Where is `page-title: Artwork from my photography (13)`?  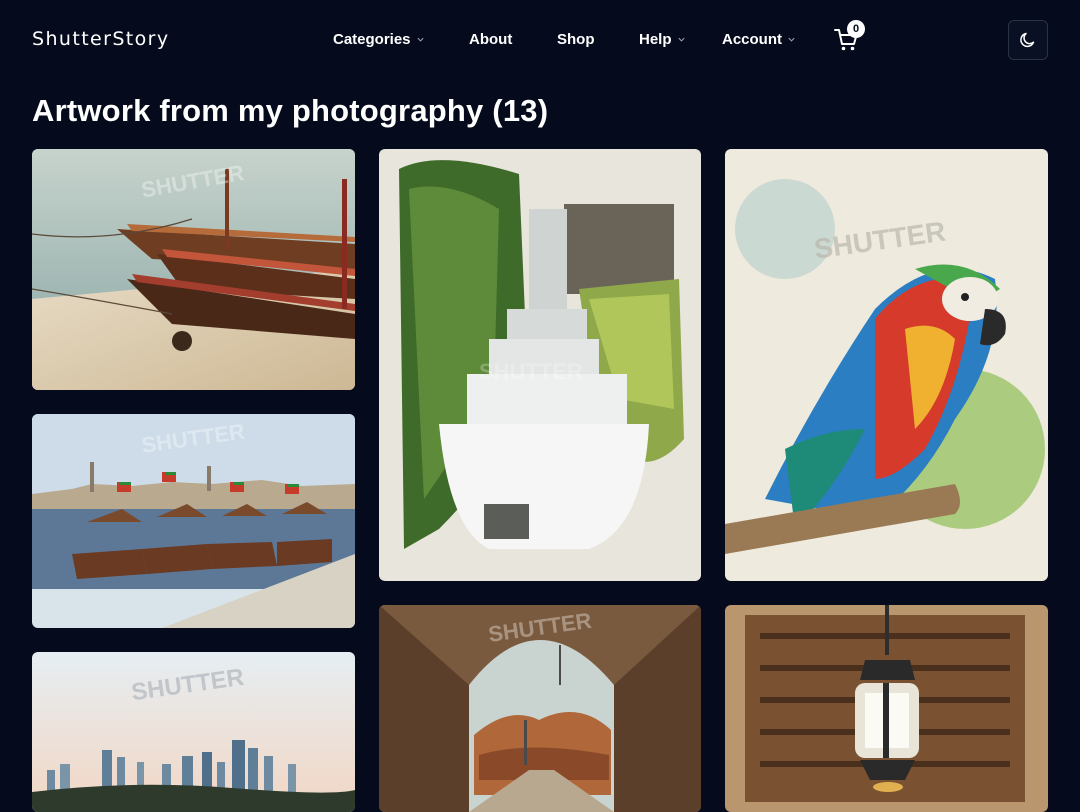 page-title: Artwork from my photography (13) is located at coordinates (290, 110).